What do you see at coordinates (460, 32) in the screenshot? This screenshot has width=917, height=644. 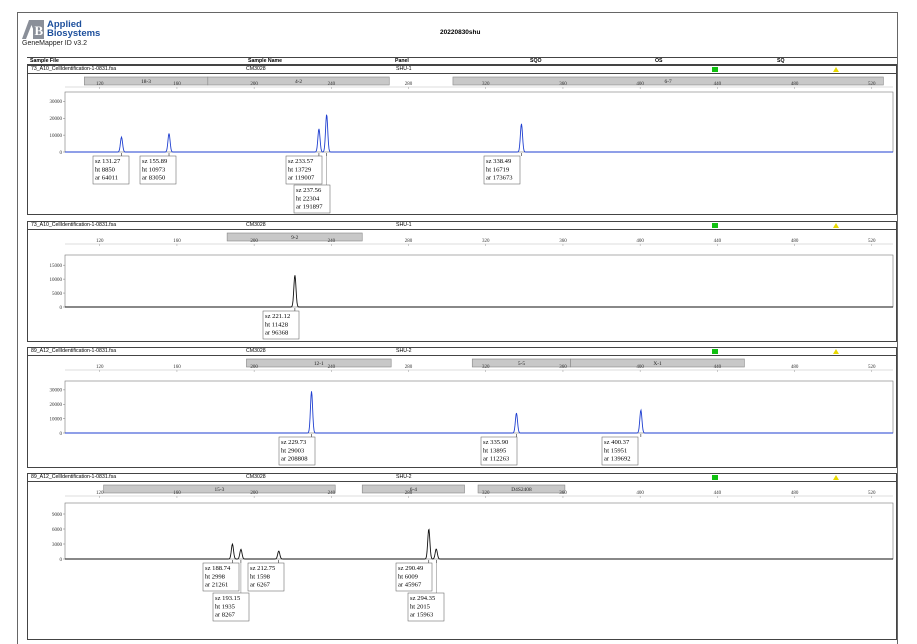 I see `run-title: 20220830shu` at bounding box center [460, 32].